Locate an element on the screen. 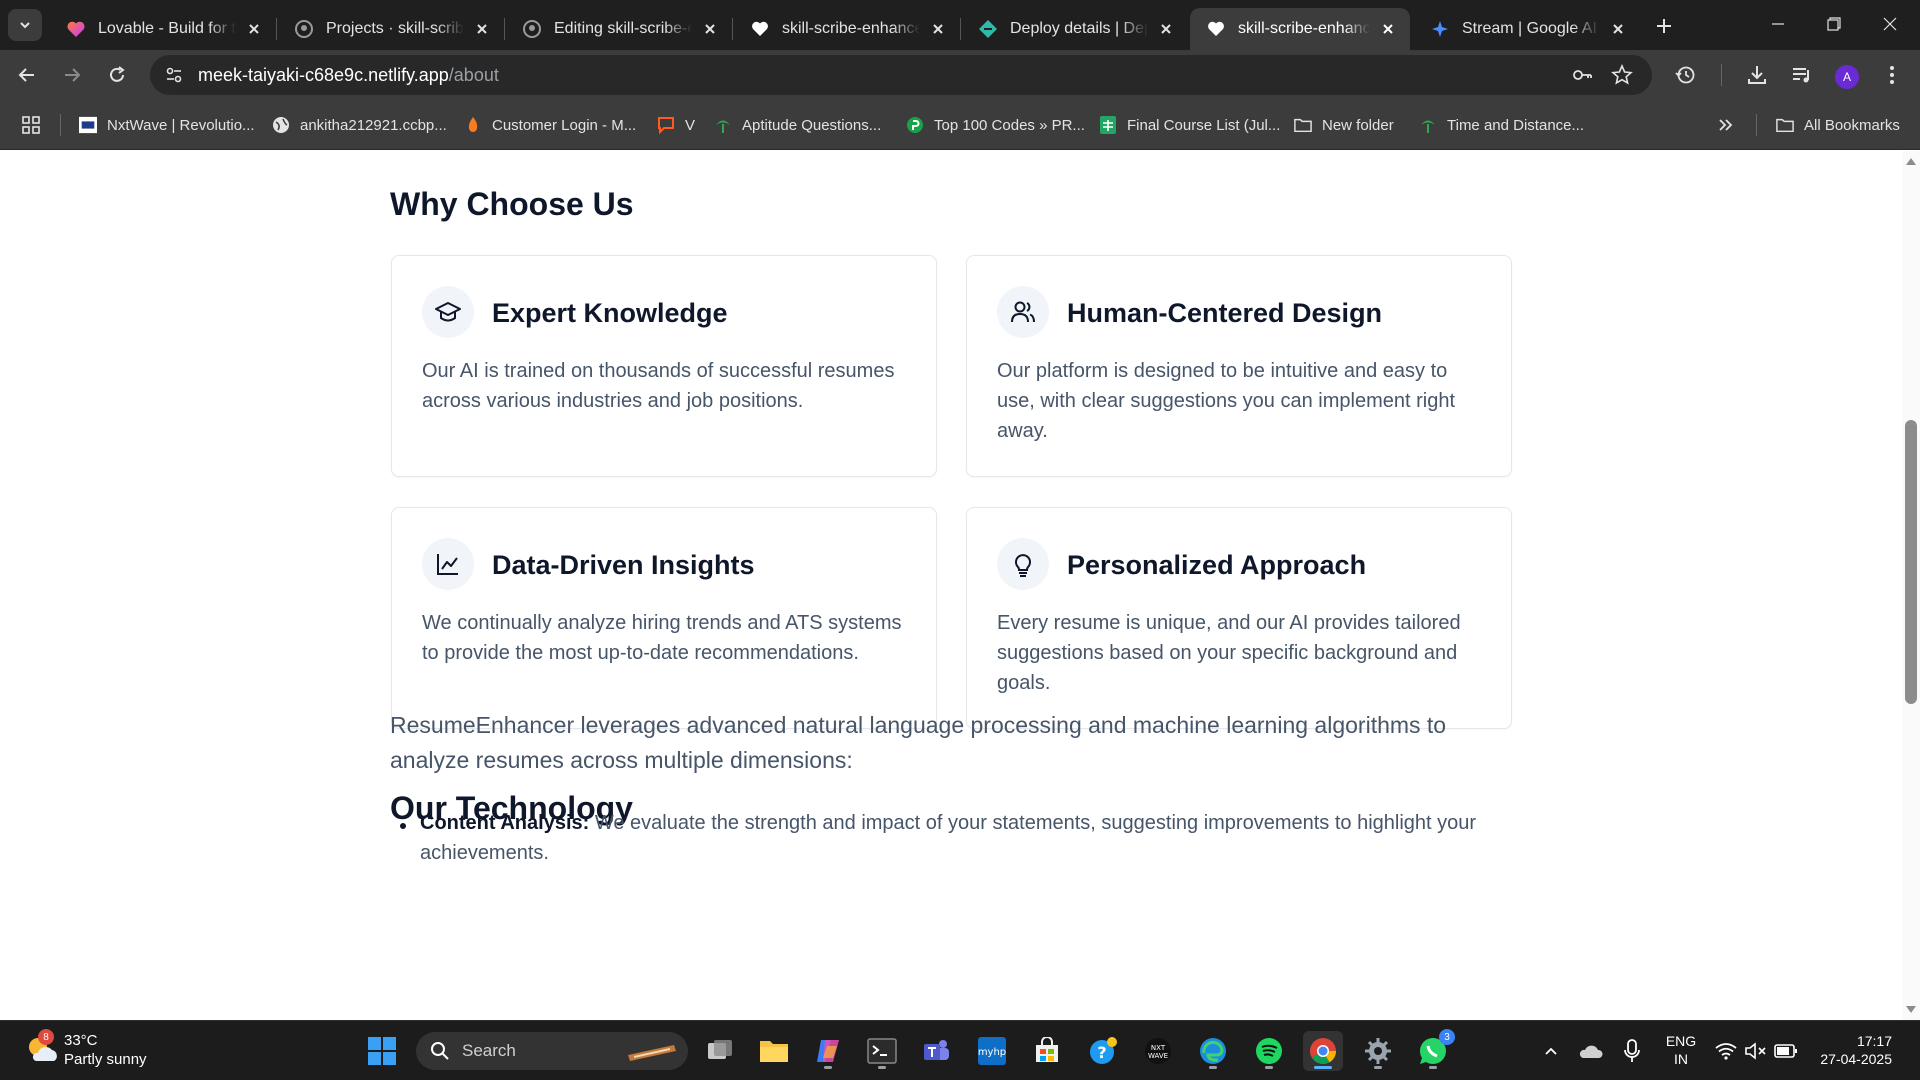 This screenshot has width=1920, height=1080. tab-netlify-deploy: Deploy details | Depl is located at coordinates (1075, 29).